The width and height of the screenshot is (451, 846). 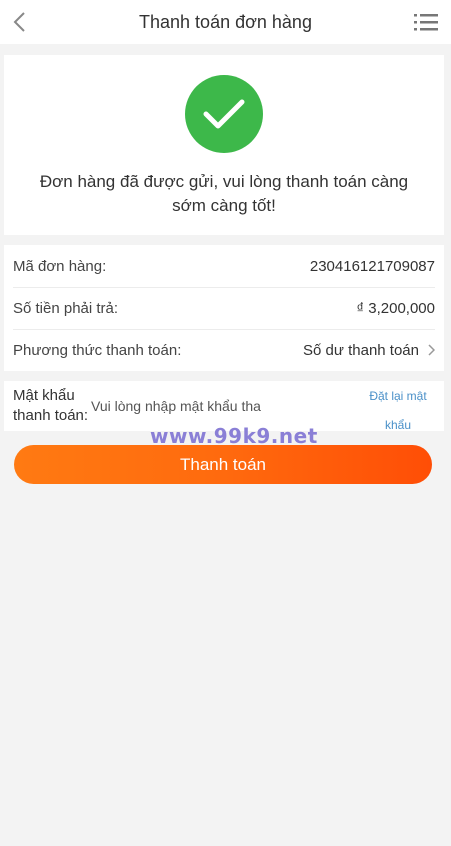 What do you see at coordinates (66, 308) in the screenshot?
I see `amount-label: Số tiền phải trả:` at bounding box center [66, 308].